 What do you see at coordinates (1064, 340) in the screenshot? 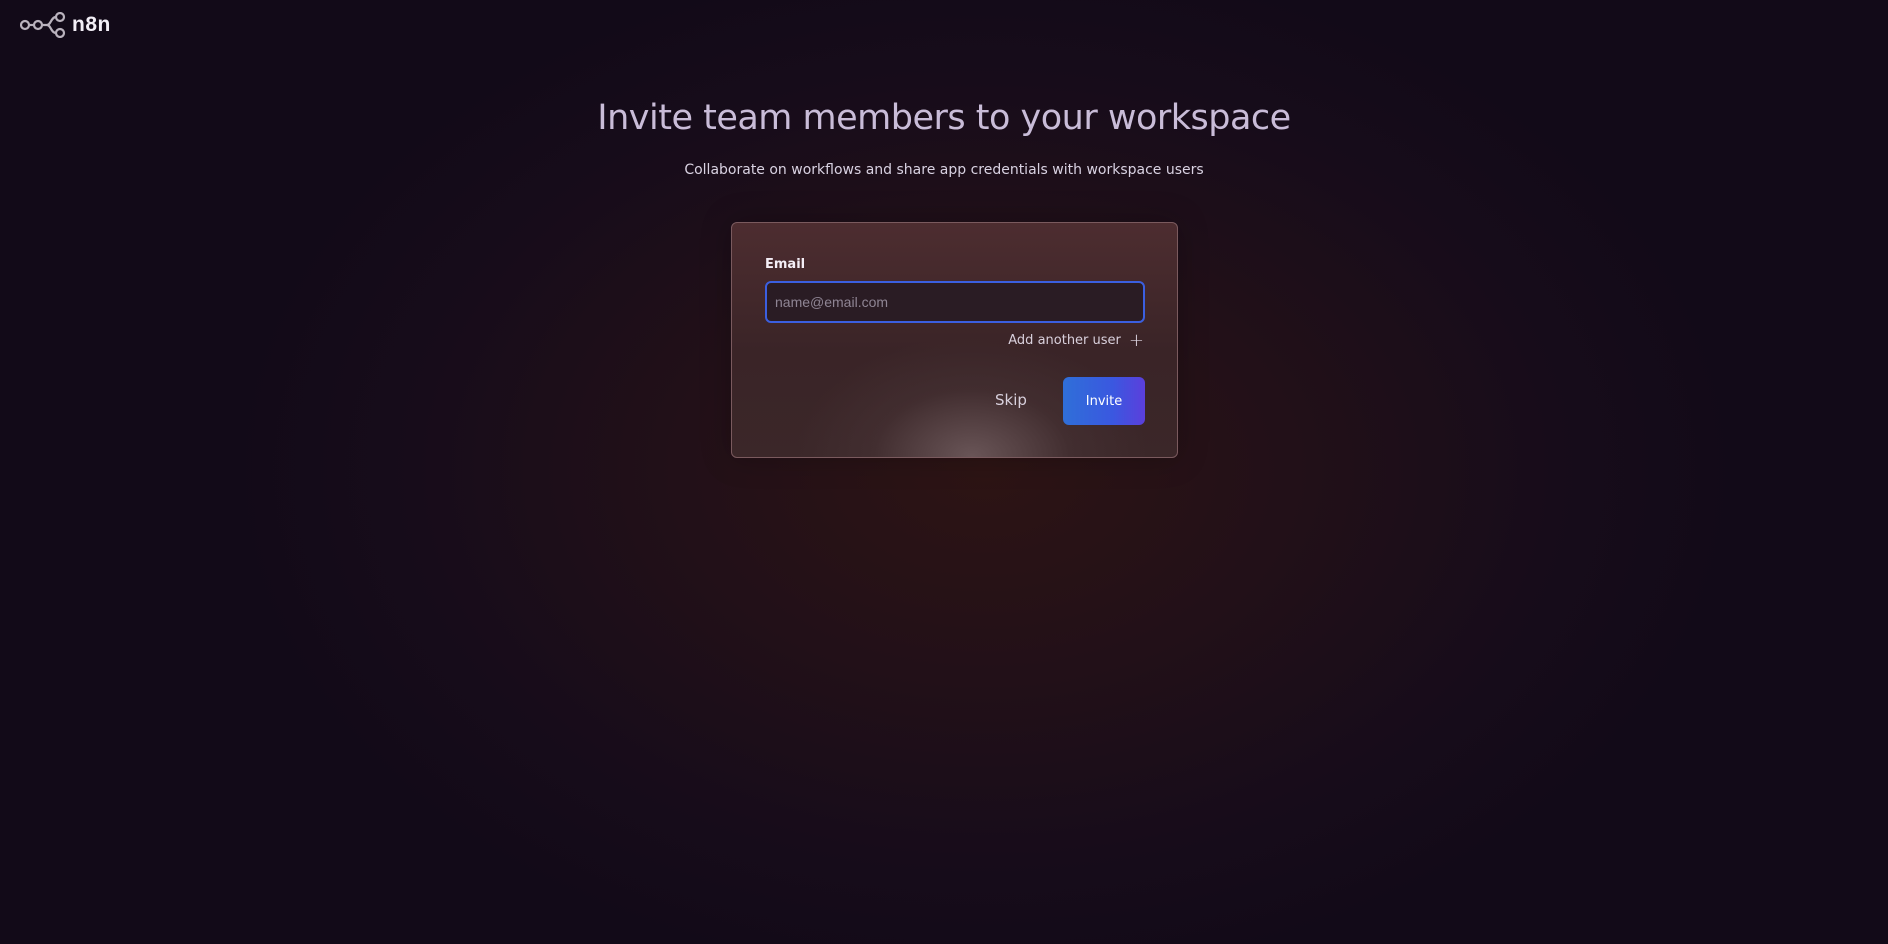
I see `add-user-label: Add another user` at bounding box center [1064, 340].